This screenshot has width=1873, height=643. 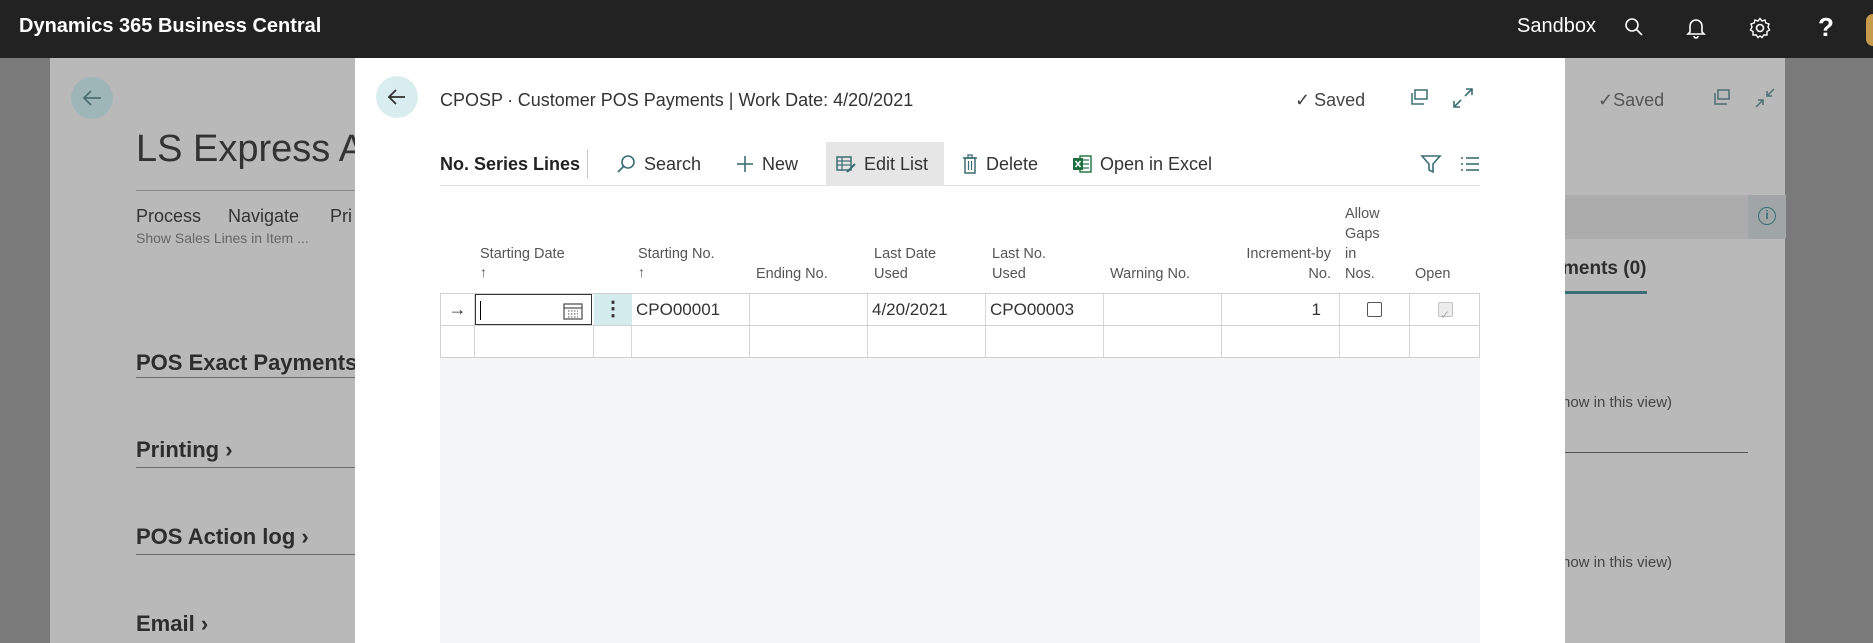 I want to click on background-page-title: LS Express Adm, so click(x=246, y=149).